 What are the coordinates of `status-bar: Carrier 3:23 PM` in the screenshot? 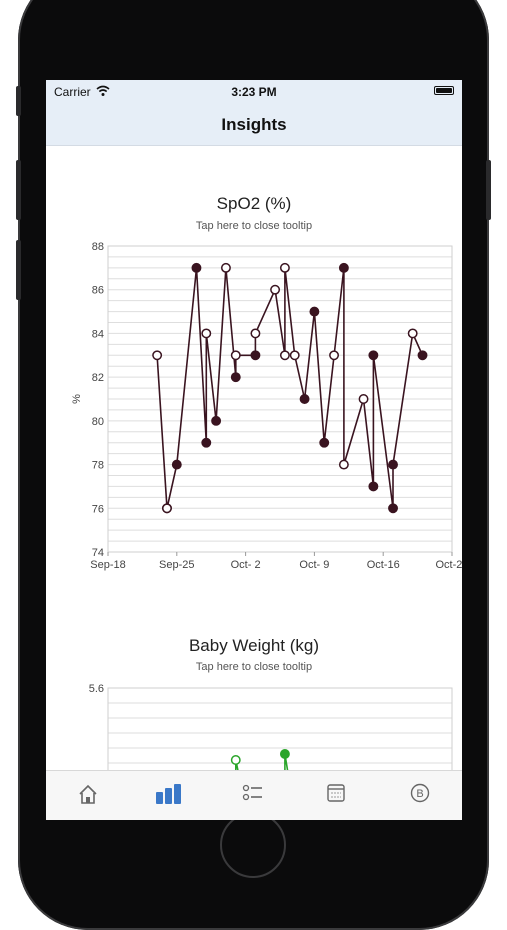 It's located at (254, 91).